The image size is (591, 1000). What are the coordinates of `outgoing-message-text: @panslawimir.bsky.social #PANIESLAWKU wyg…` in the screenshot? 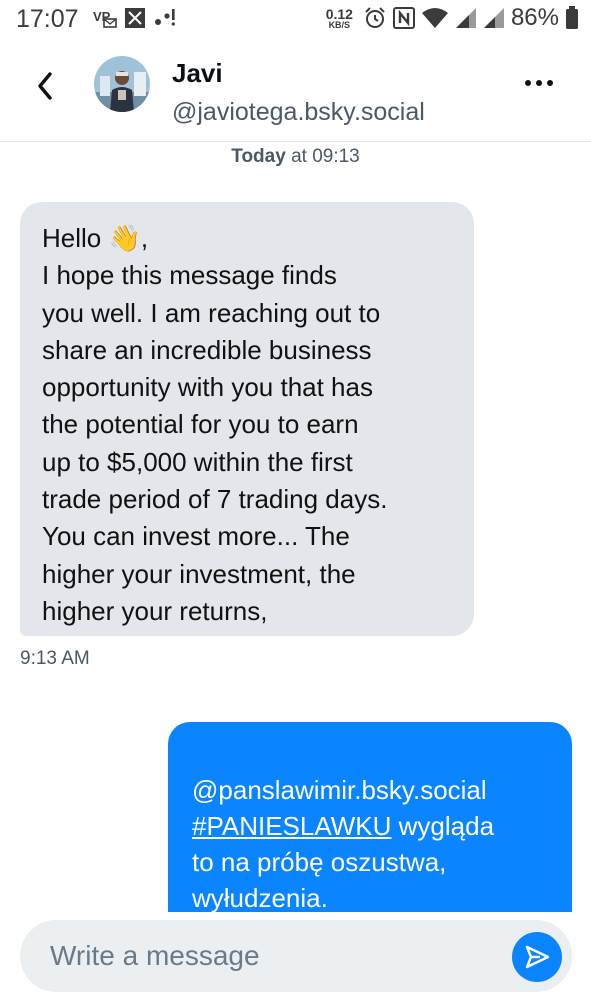 It's located at (372, 844).